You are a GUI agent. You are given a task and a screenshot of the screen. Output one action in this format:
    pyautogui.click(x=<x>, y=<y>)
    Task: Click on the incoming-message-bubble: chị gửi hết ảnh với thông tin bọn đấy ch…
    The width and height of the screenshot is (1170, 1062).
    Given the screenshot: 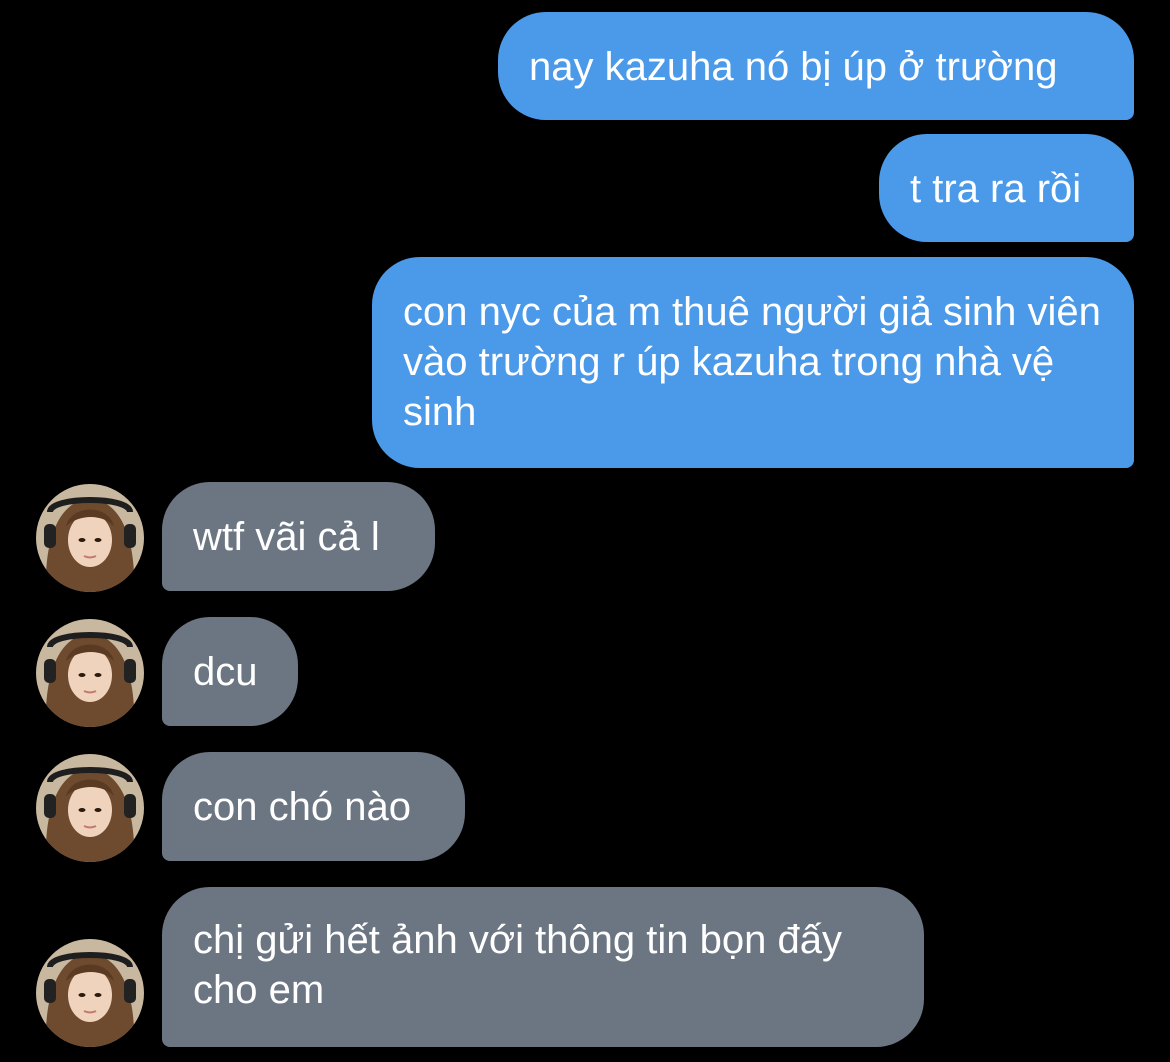 What is the action you would take?
    pyautogui.click(x=543, y=967)
    